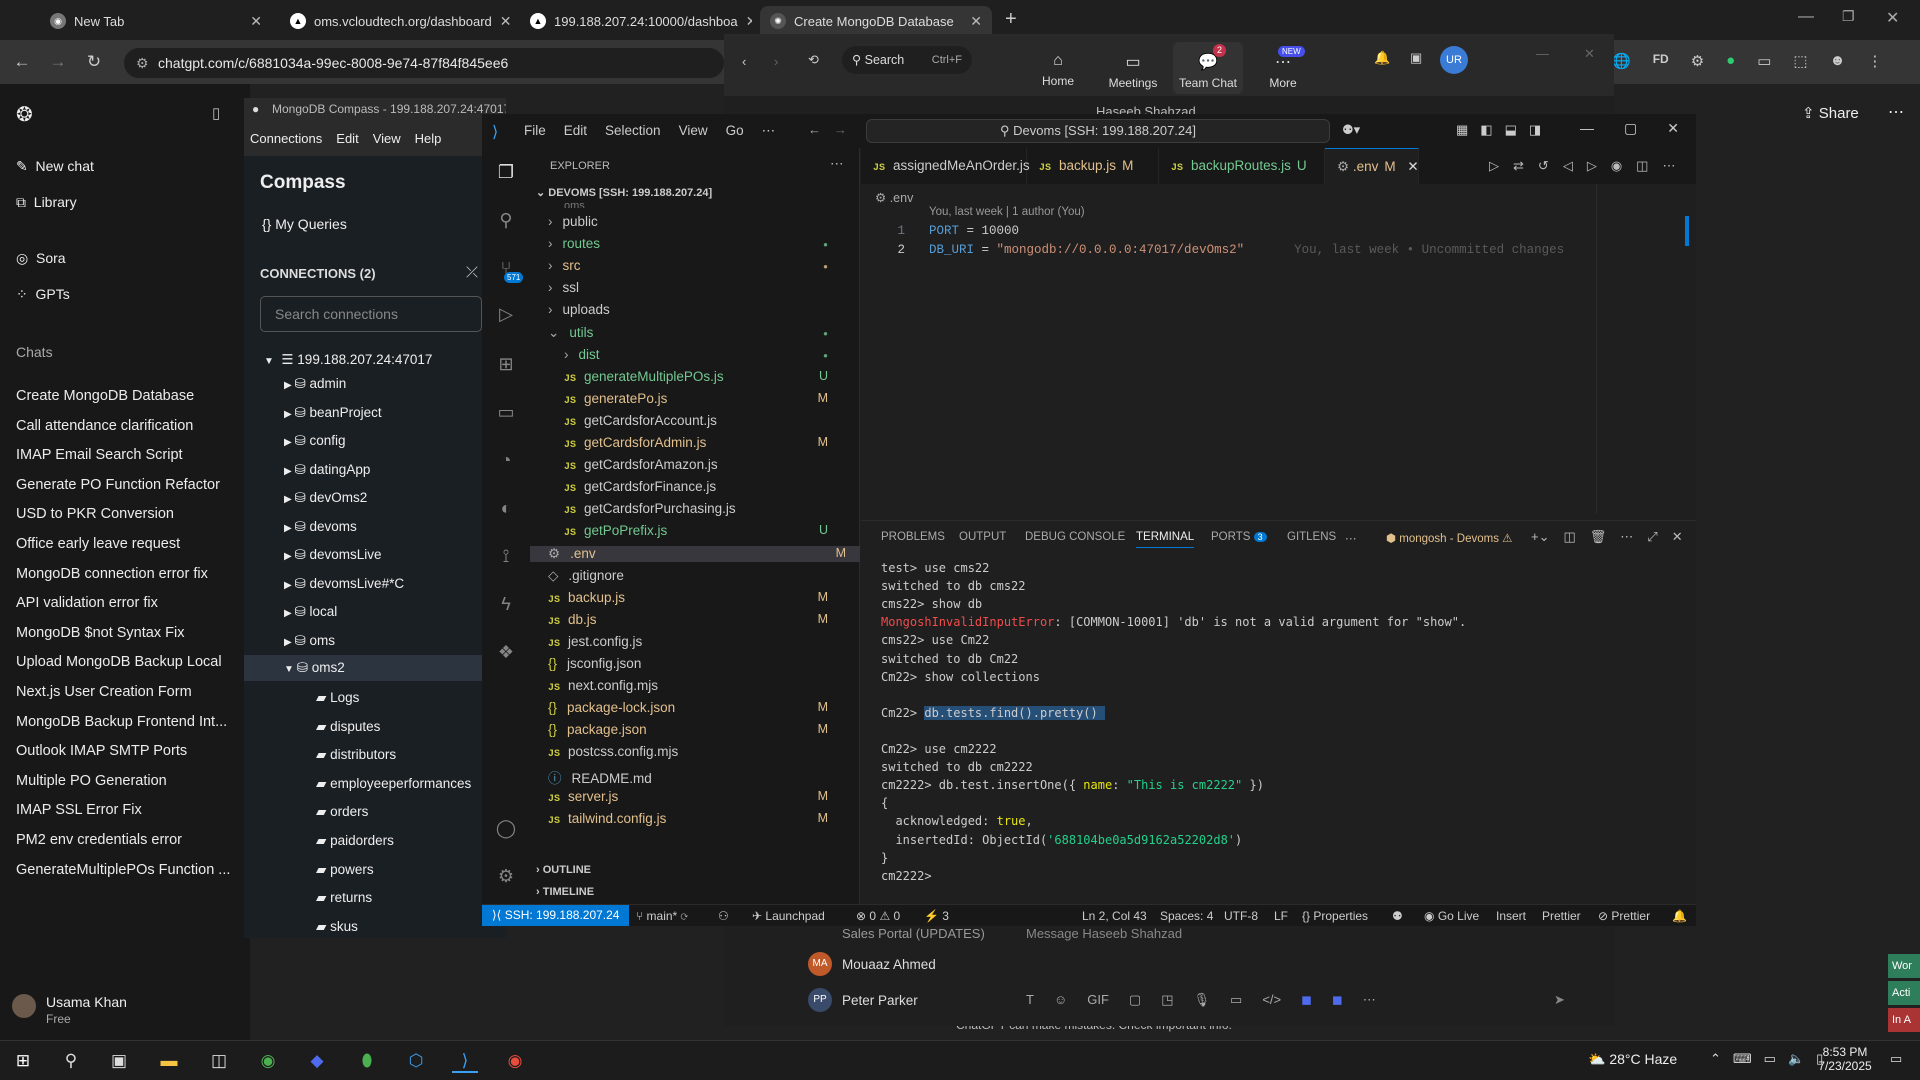  I want to click on contact-item: PP Peter Parker, so click(863, 1000).